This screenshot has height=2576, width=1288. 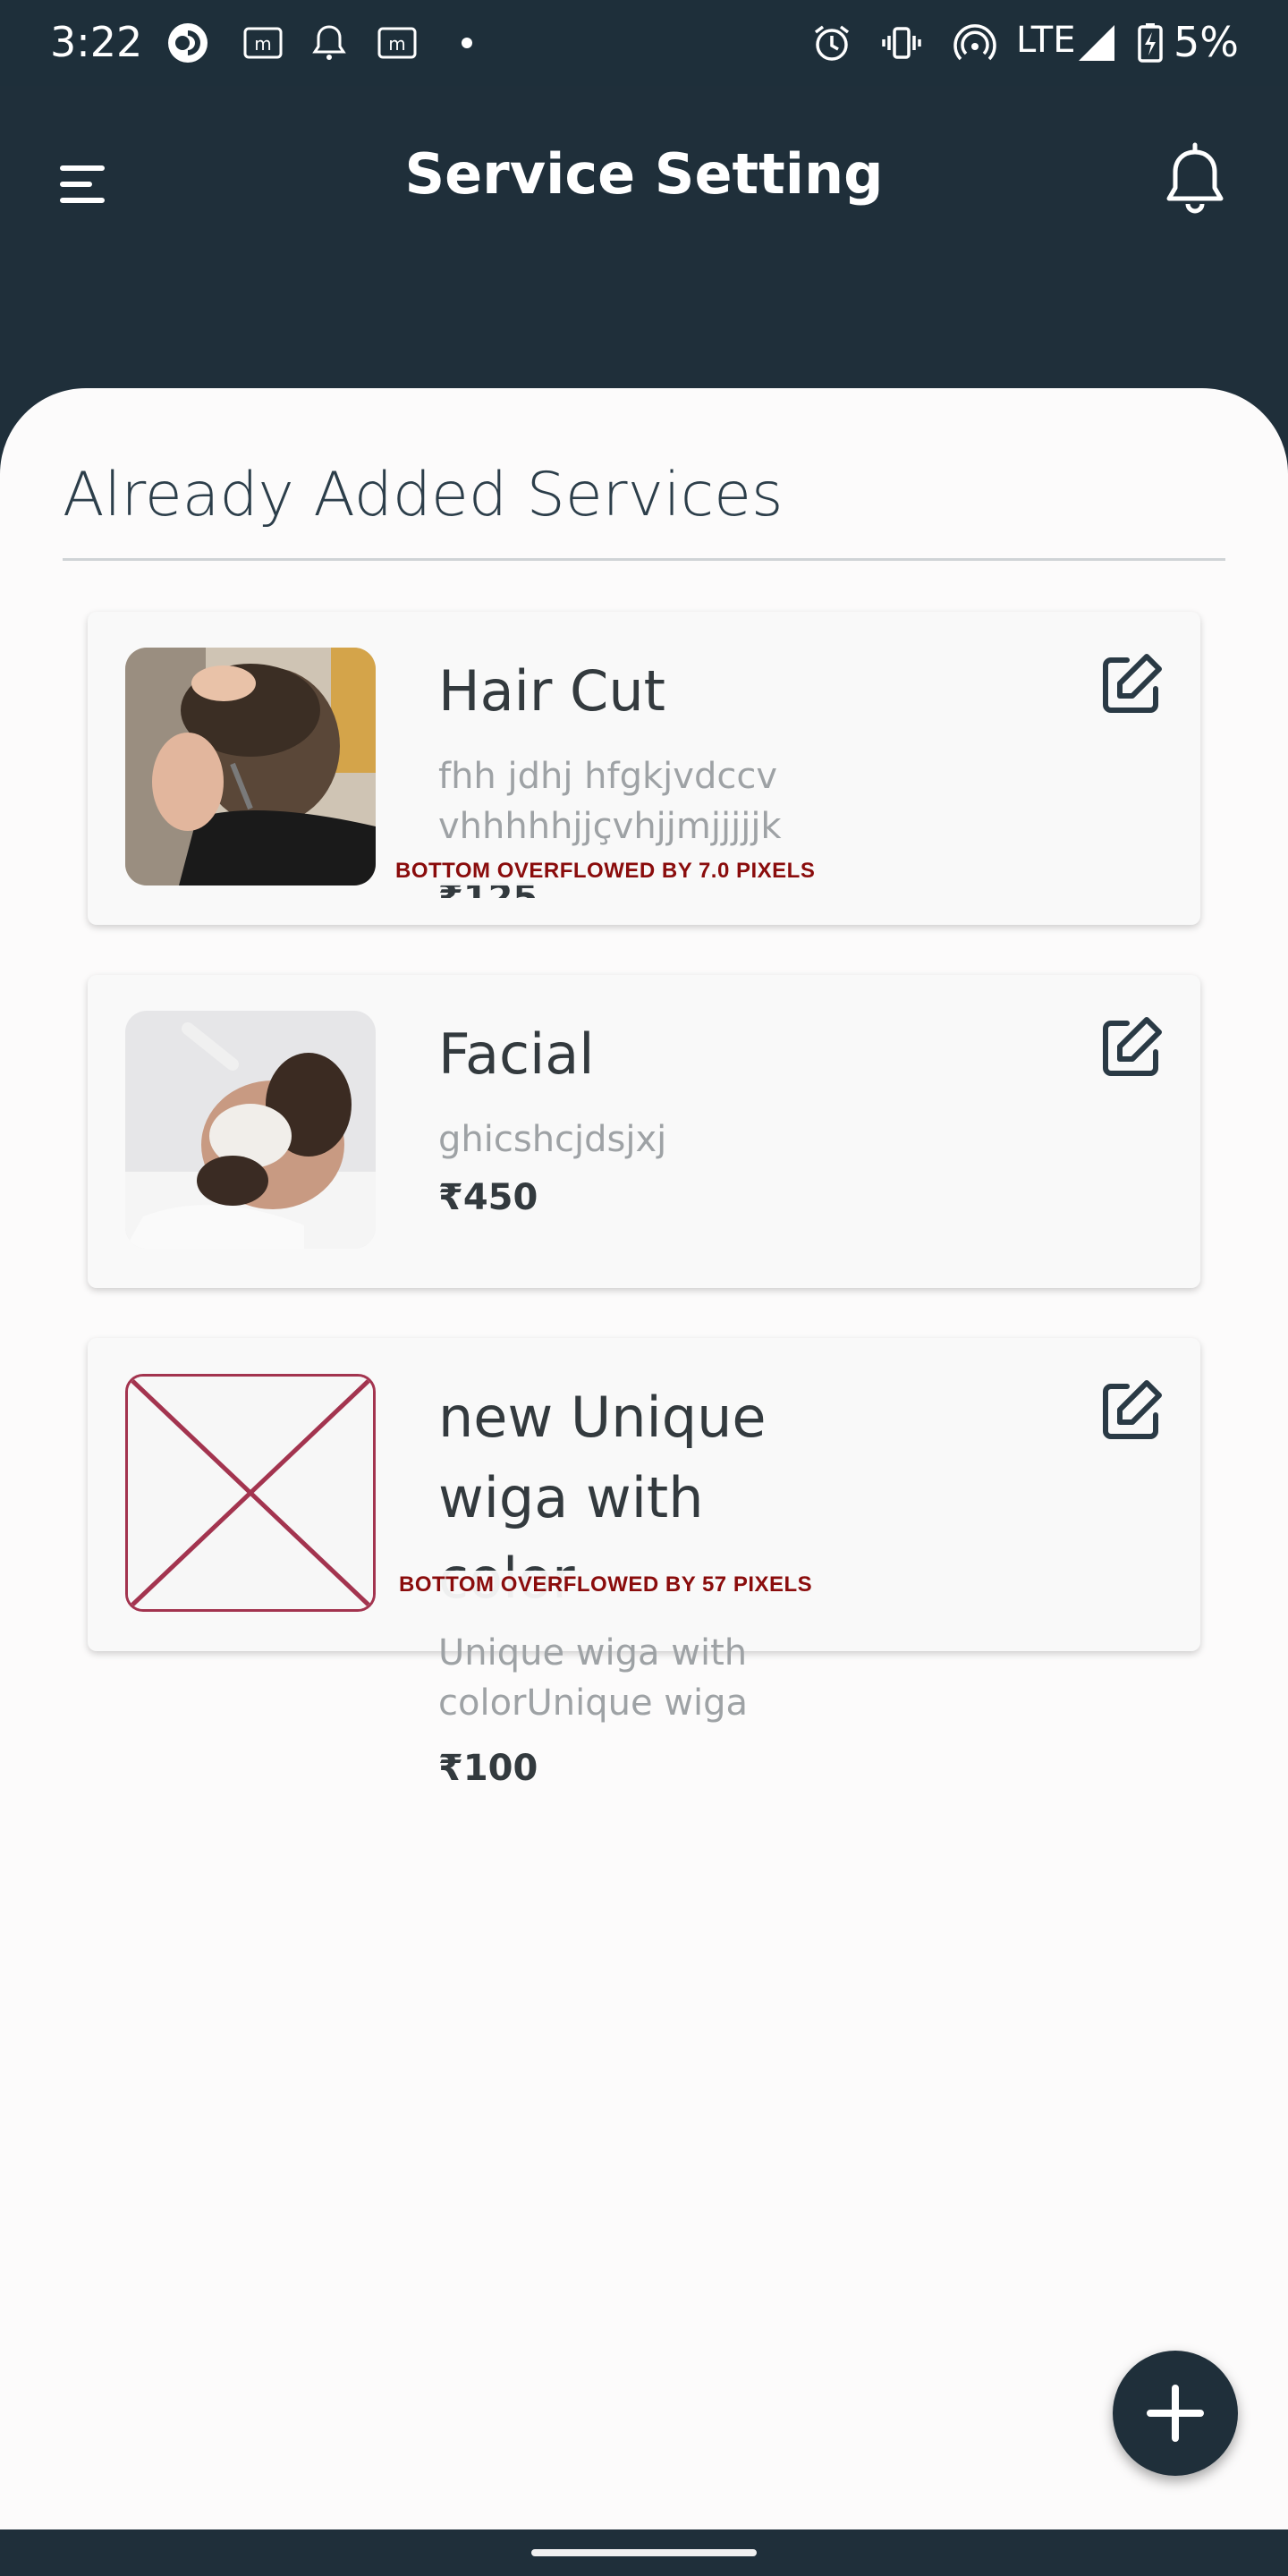 I want to click on bell-icon, so click(x=1195, y=178).